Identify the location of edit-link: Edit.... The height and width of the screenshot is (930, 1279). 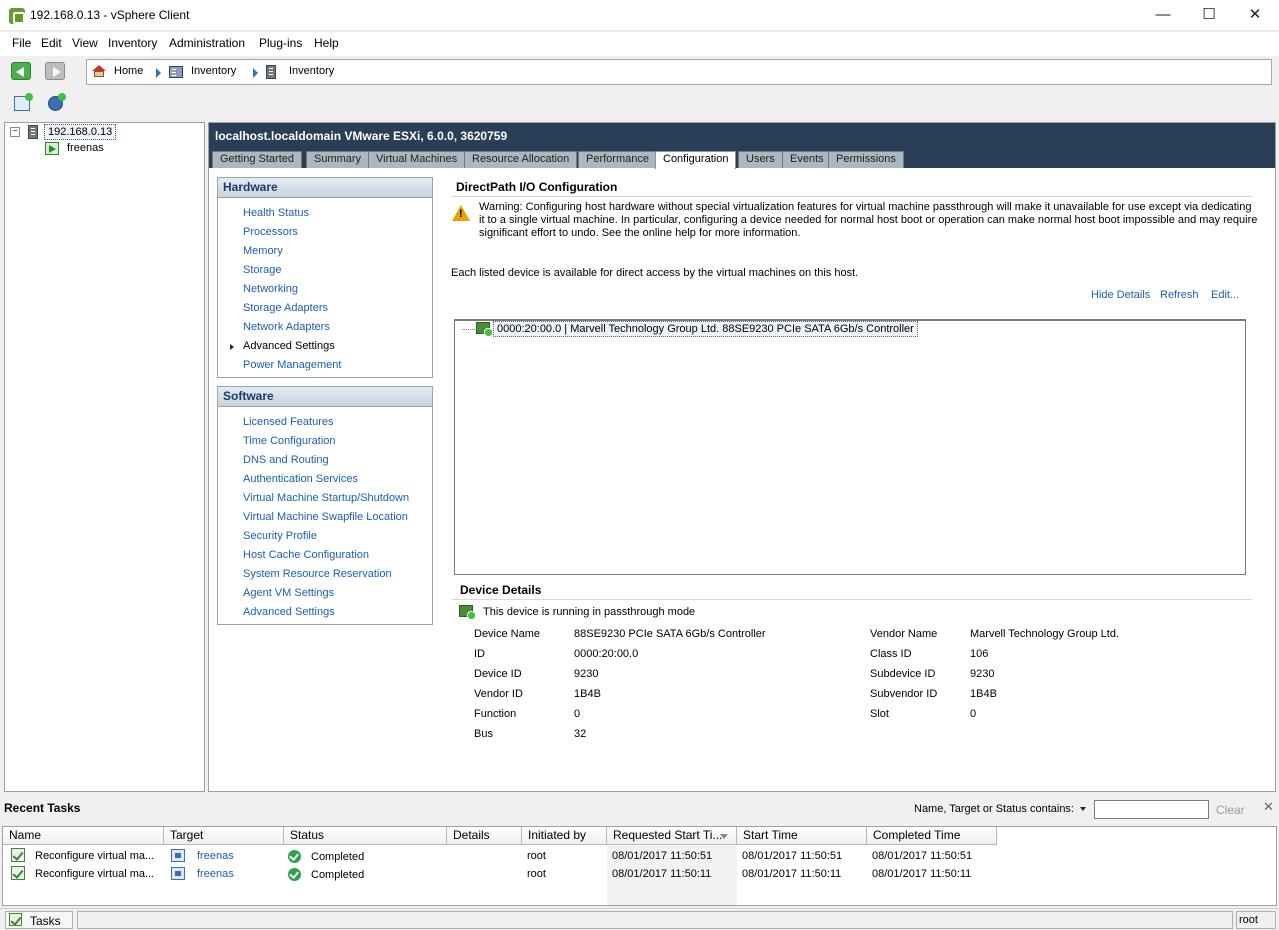
(1225, 295).